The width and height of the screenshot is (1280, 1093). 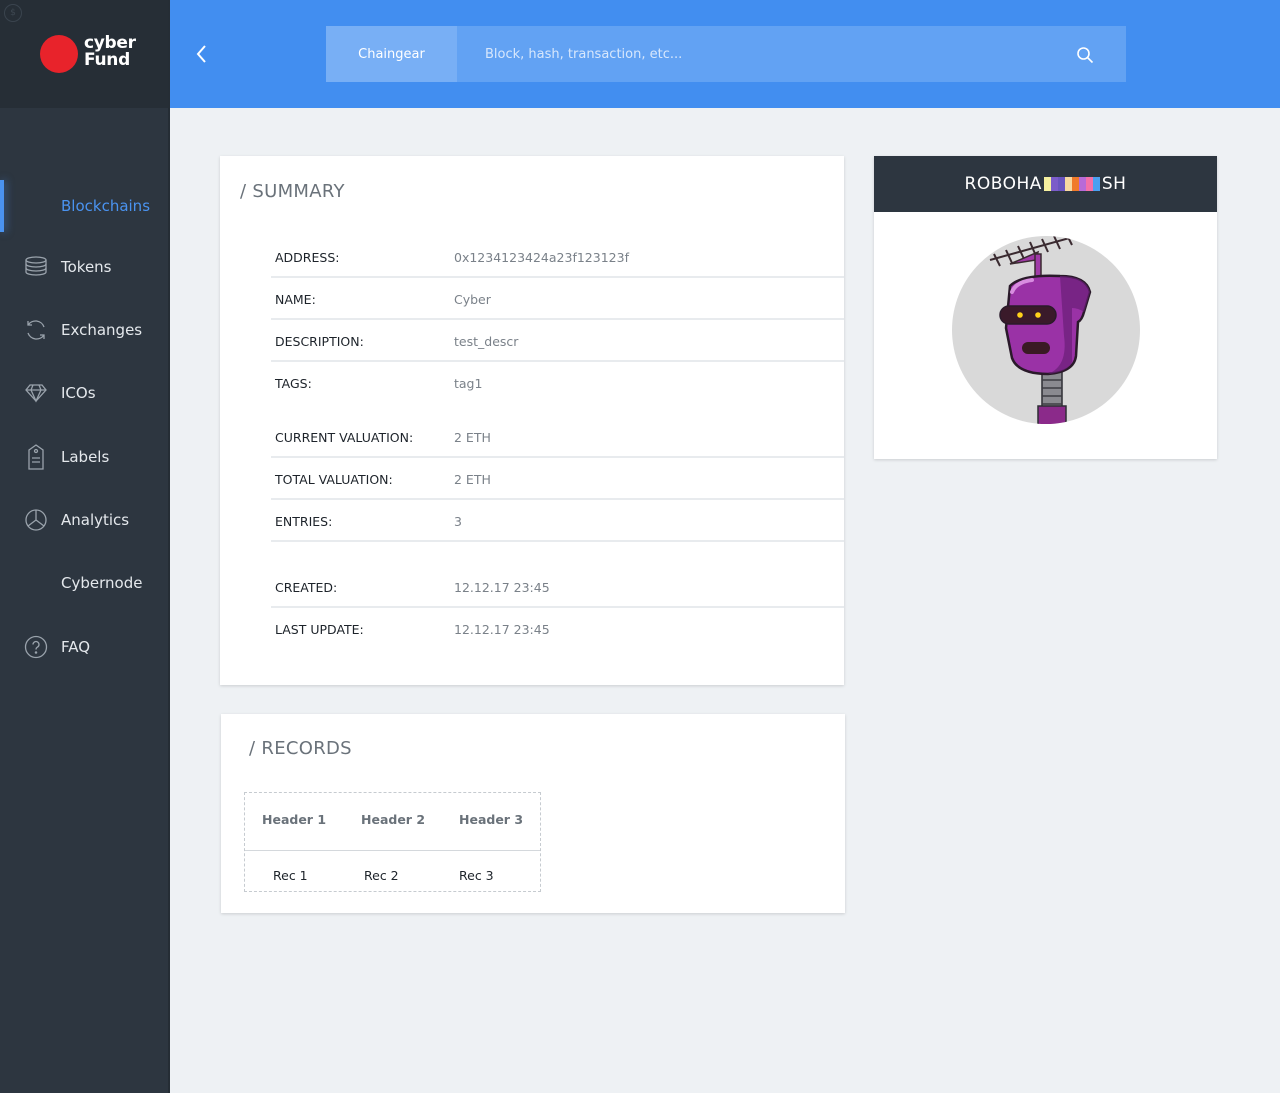 What do you see at coordinates (292, 191) in the screenshot?
I see `summary-title: / SUMMARY` at bounding box center [292, 191].